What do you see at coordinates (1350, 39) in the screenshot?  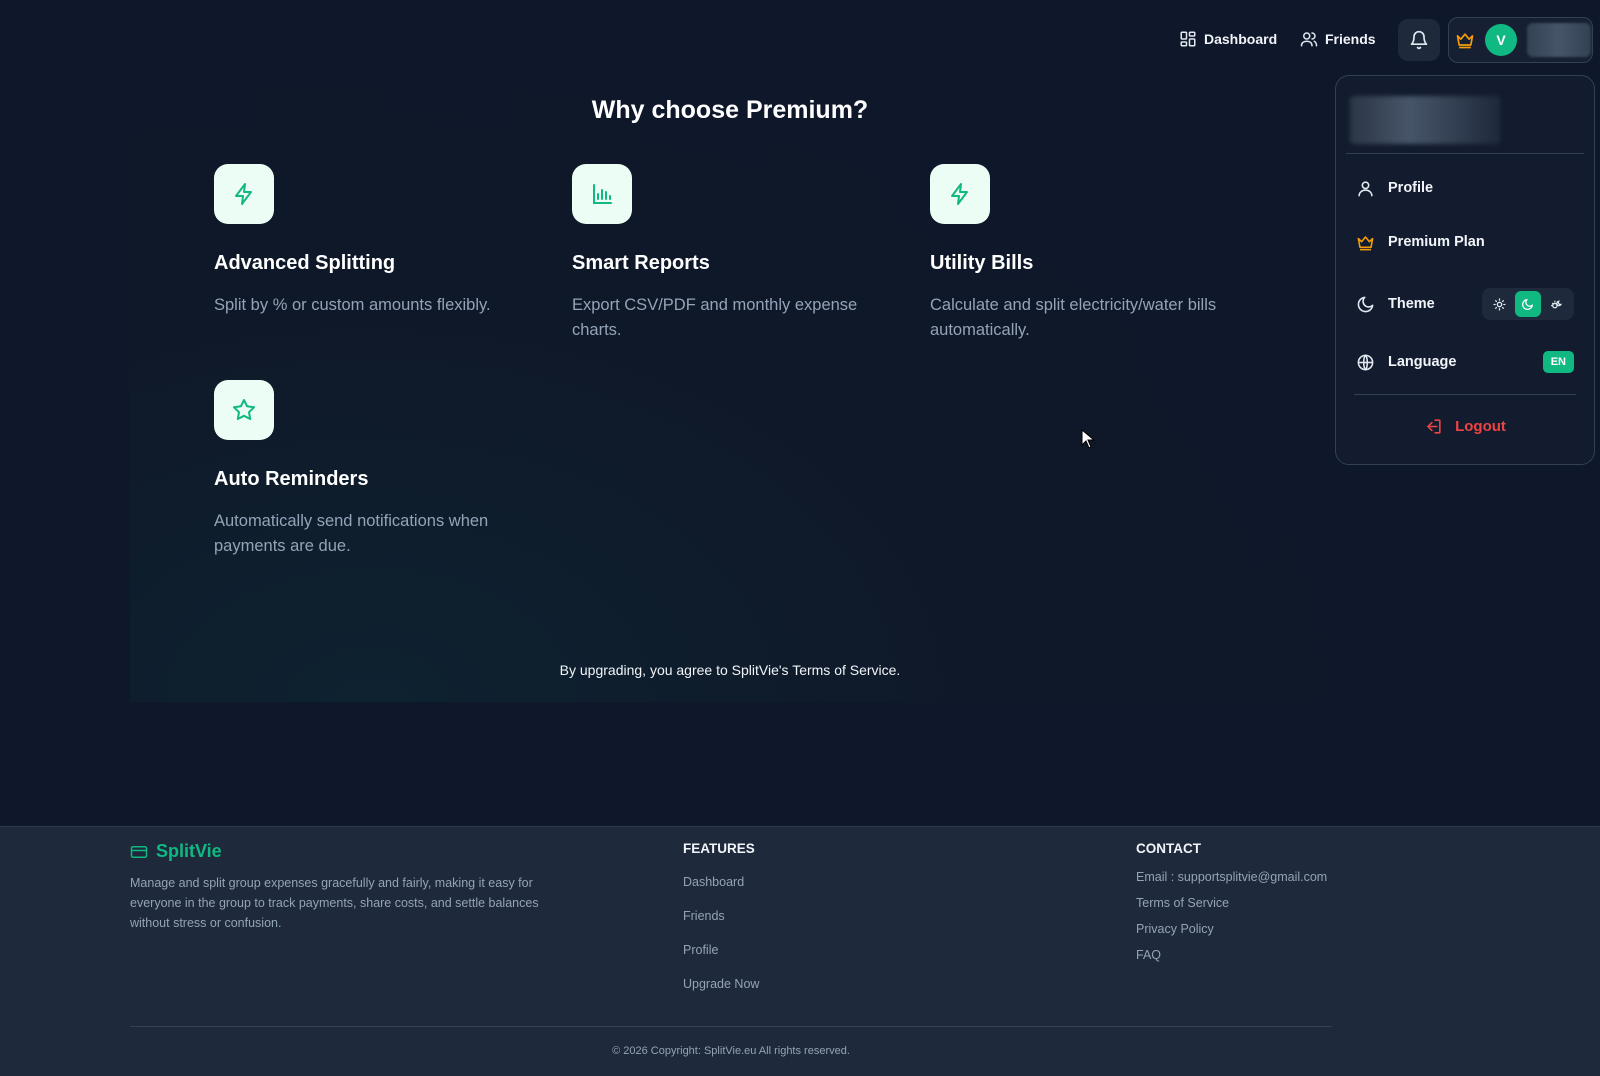 I see `nav-friends-label: Friends` at bounding box center [1350, 39].